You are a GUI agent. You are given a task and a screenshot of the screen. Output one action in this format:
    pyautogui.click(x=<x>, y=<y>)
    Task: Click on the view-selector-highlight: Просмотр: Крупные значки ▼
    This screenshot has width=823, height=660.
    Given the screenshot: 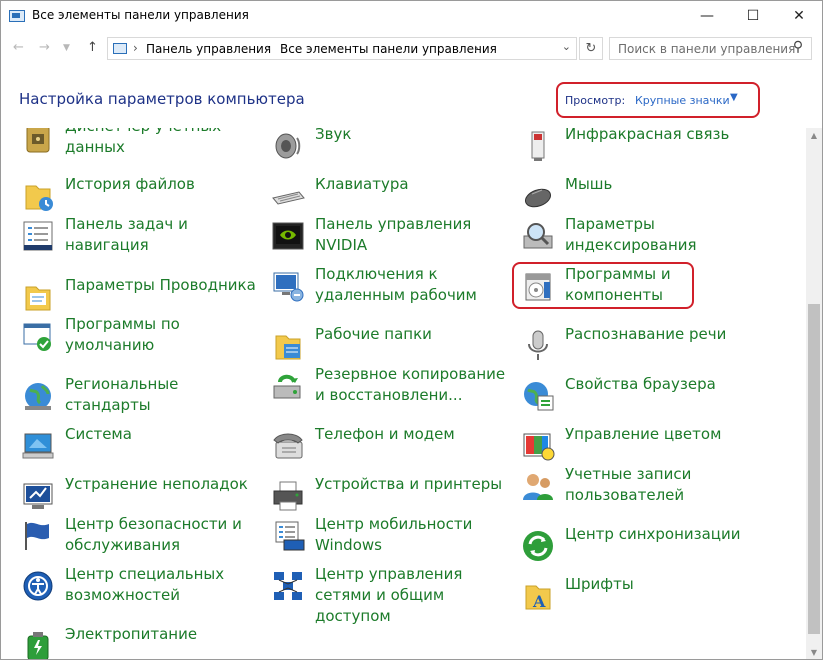 What is the action you would take?
    pyautogui.click(x=658, y=100)
    